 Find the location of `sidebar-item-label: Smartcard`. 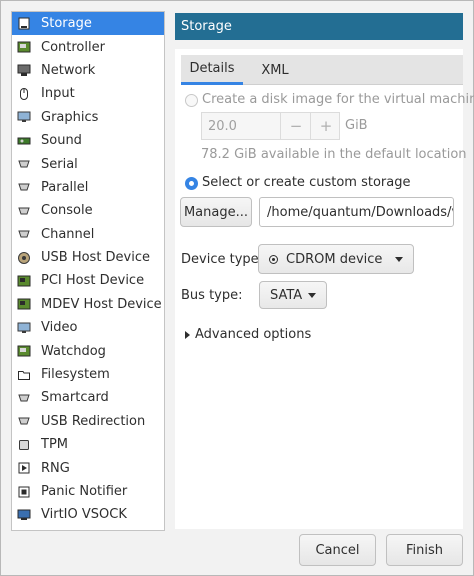

sidebar-item-label: Smartcard is located at coordinates (75, 398).